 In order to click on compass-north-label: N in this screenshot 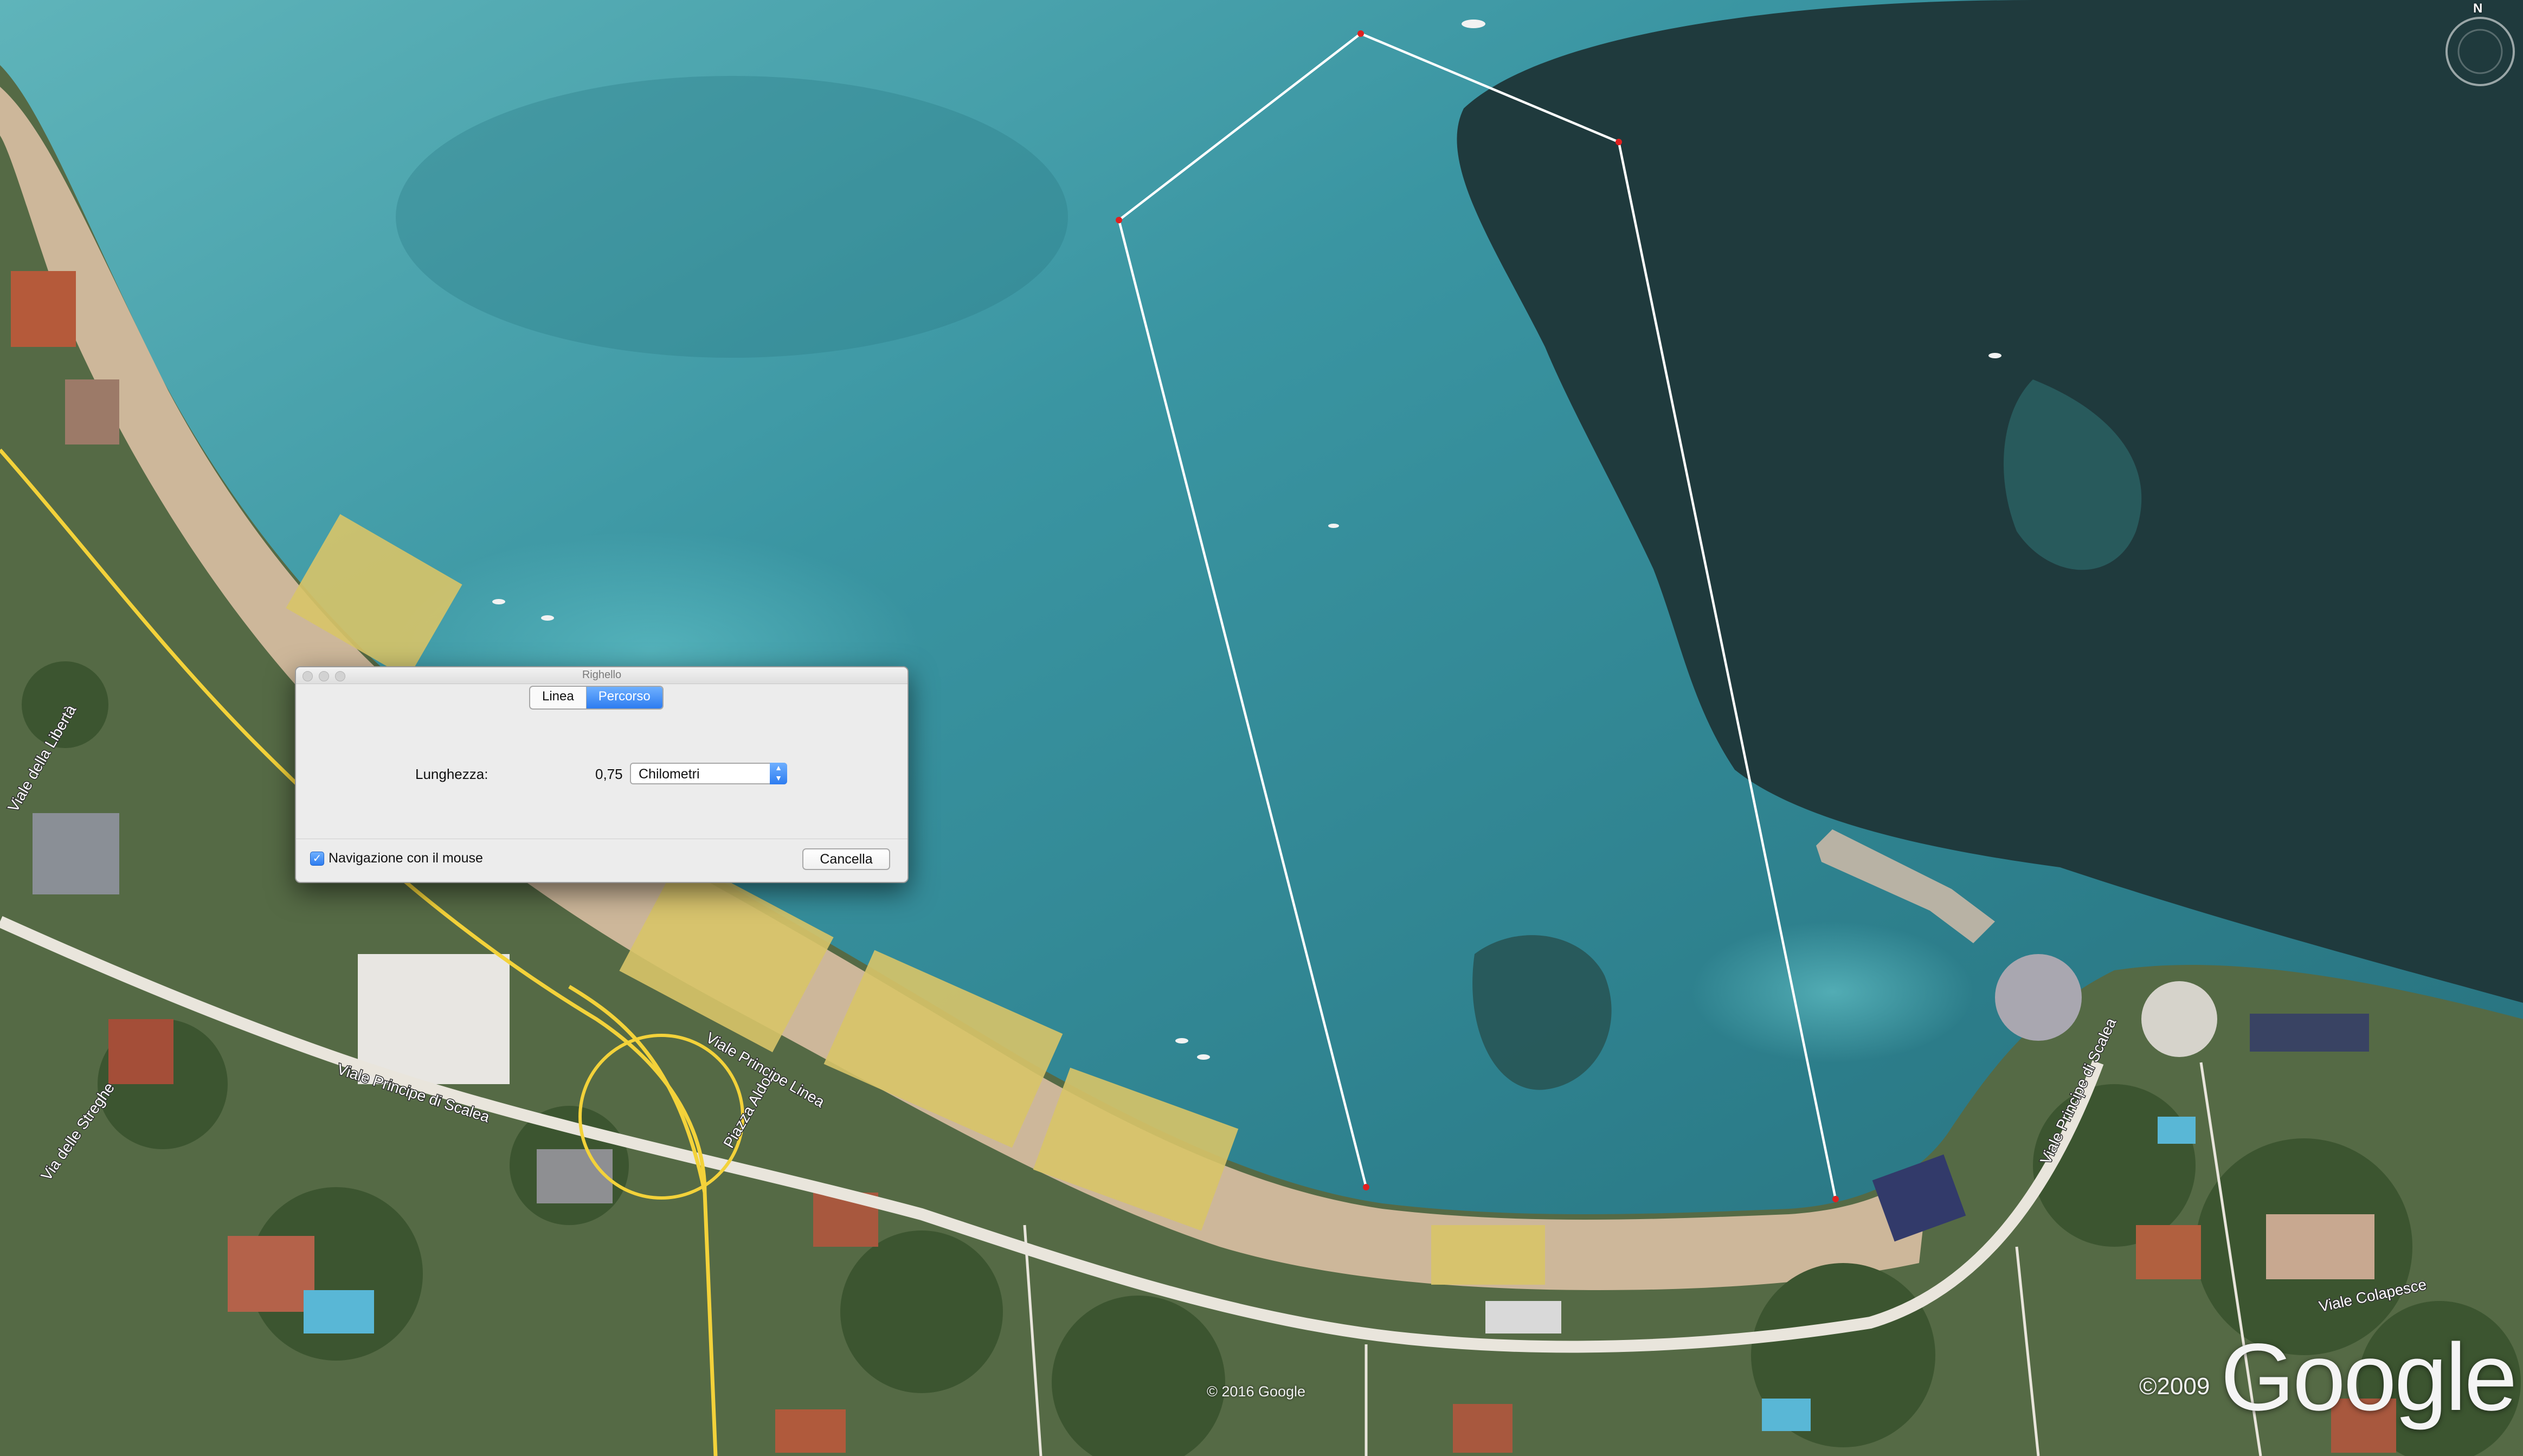, I will do `click(2478, 8)`.